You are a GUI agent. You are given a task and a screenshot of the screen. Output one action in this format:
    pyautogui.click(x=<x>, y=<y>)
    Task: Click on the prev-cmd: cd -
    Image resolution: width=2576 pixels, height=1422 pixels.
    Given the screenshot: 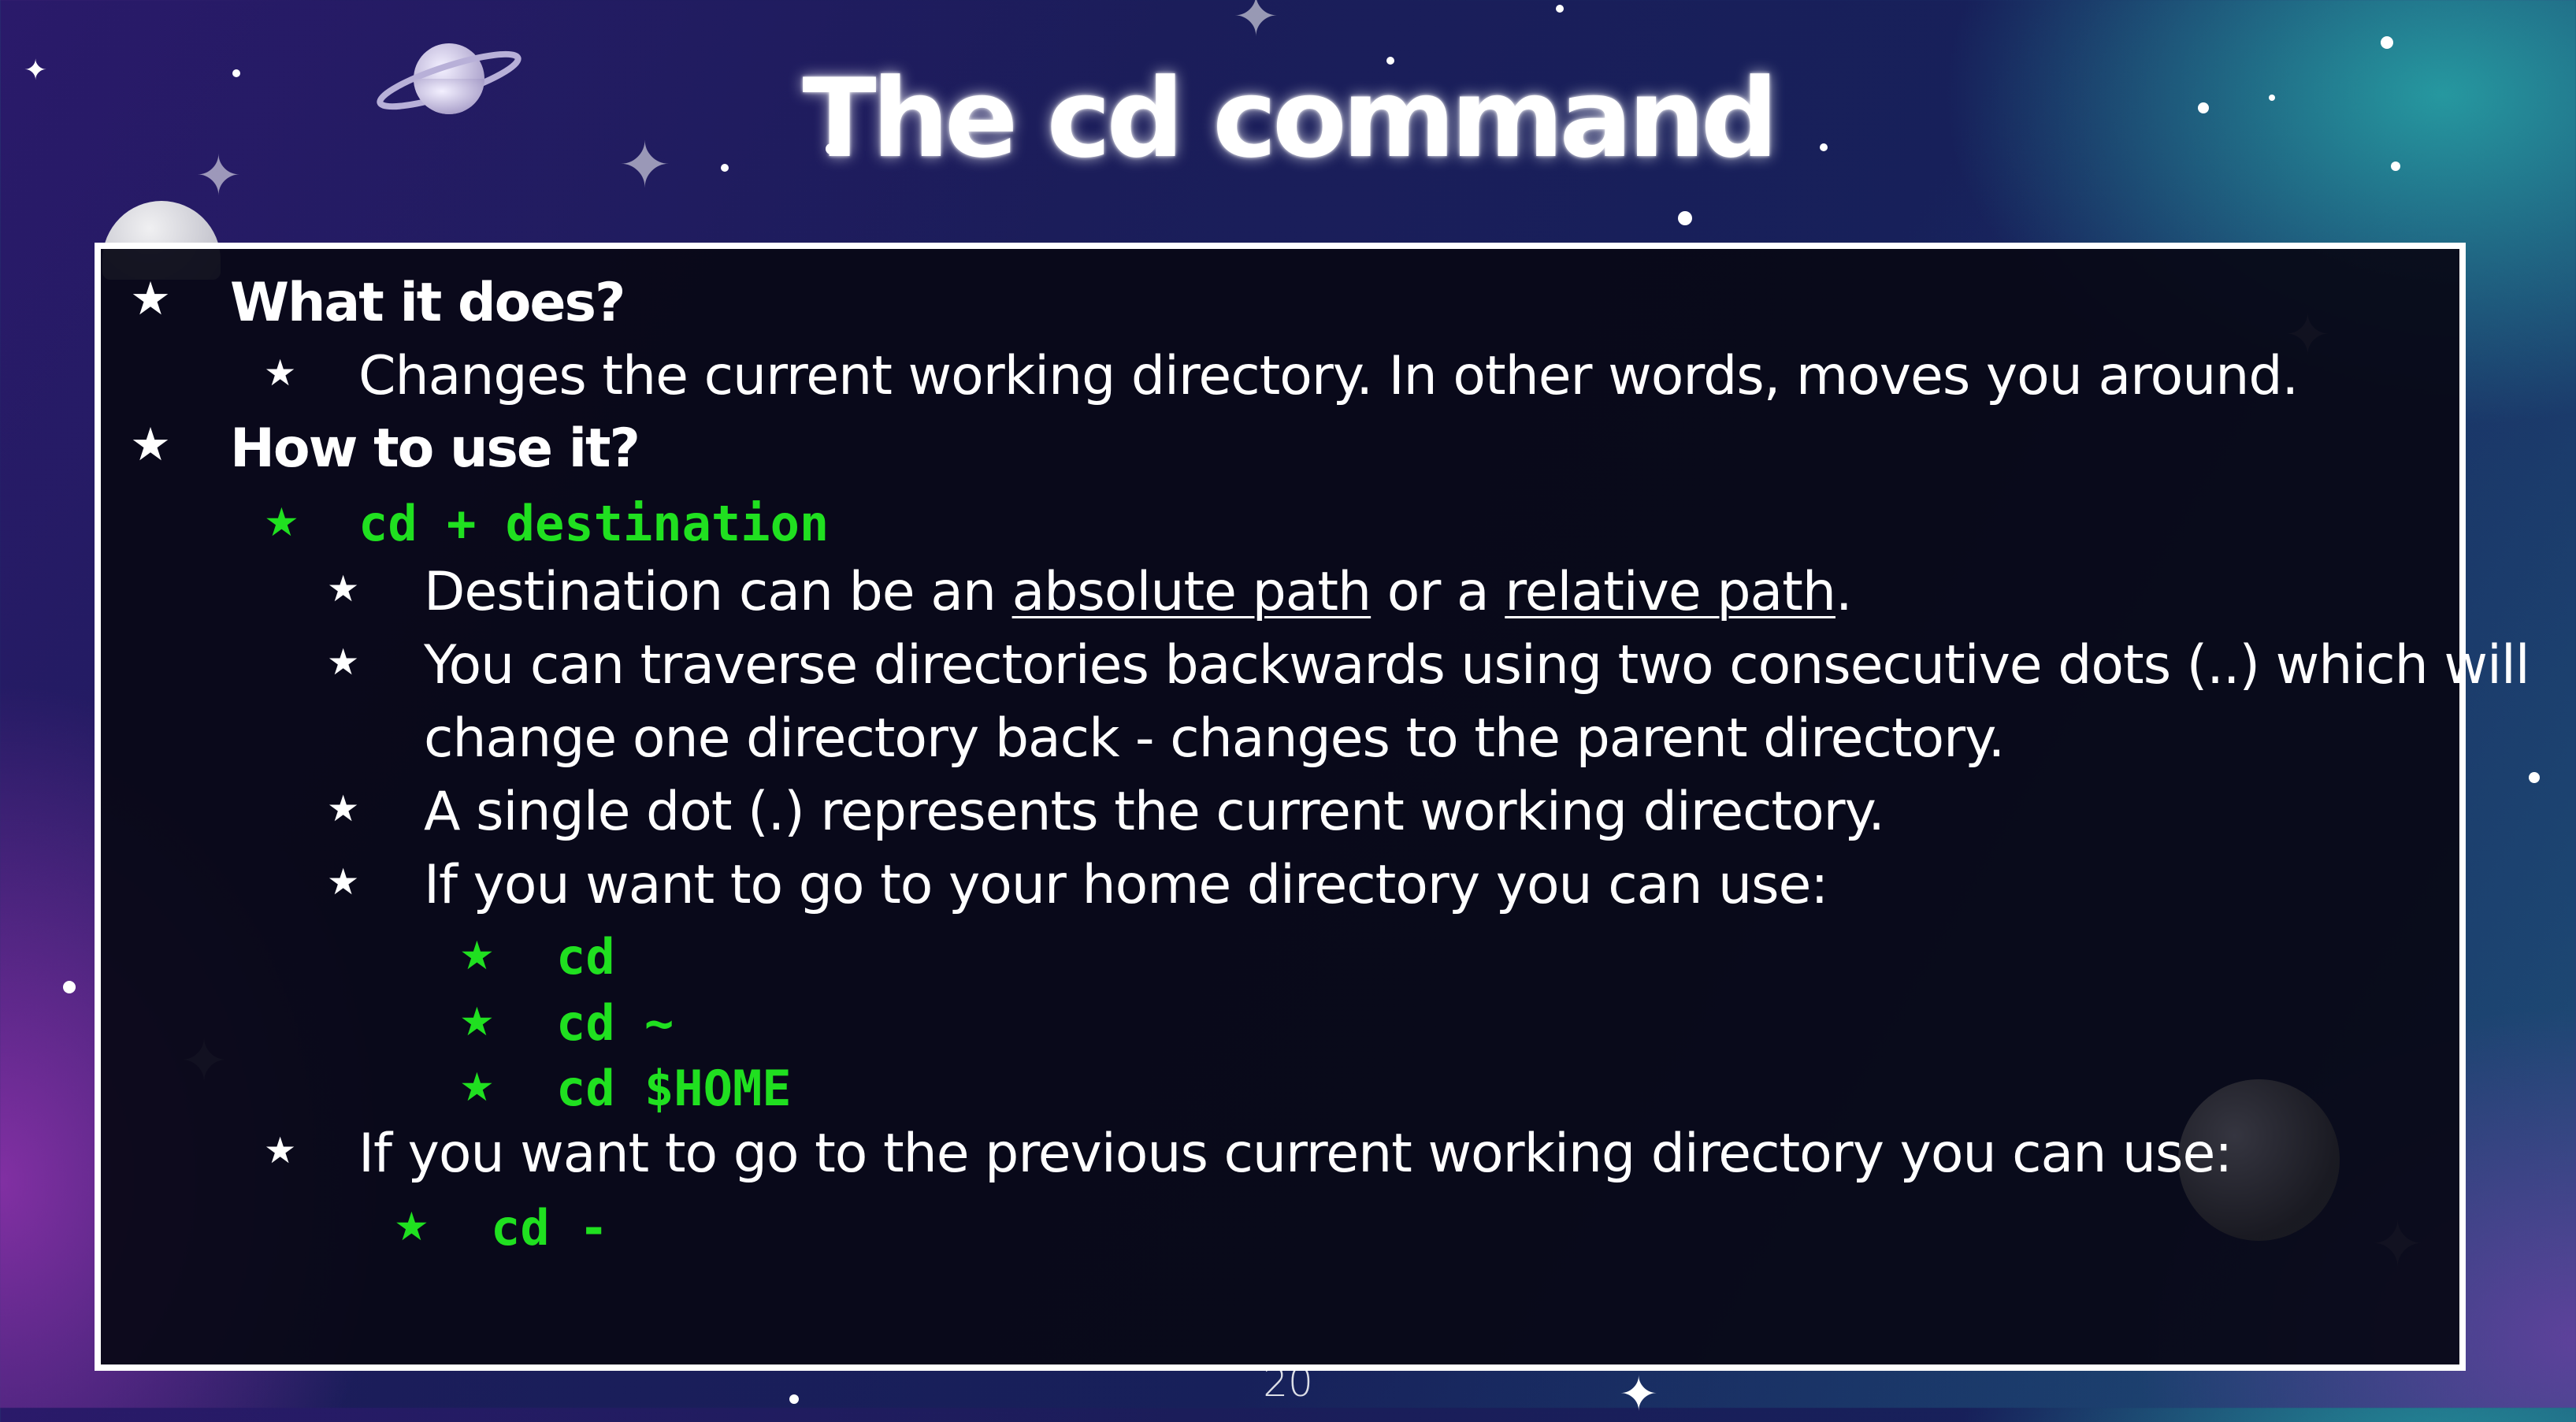 What is the action you would take?
    pyautogui.click(x=550, y=1228)
    